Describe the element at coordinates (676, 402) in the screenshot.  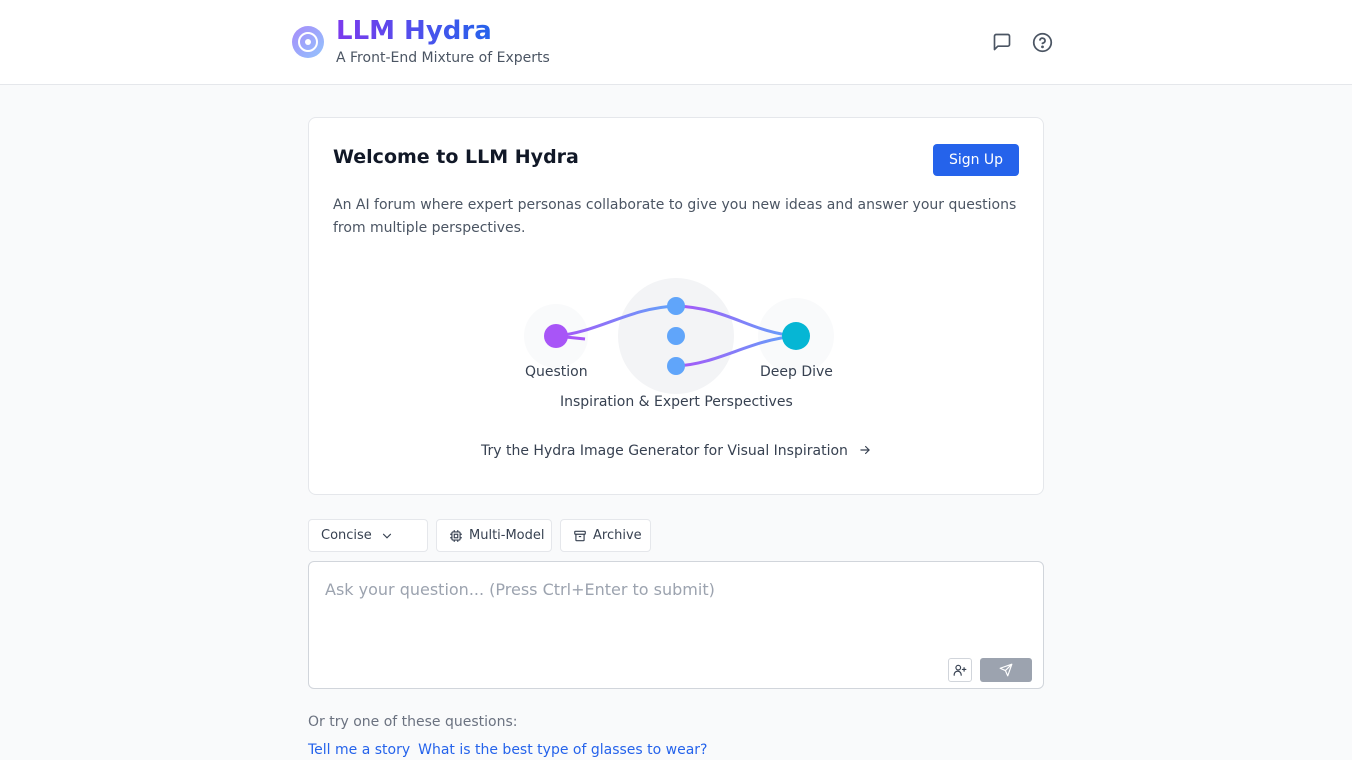
I see `experts-label: Inspiration & Expert Perspectives` at that location.